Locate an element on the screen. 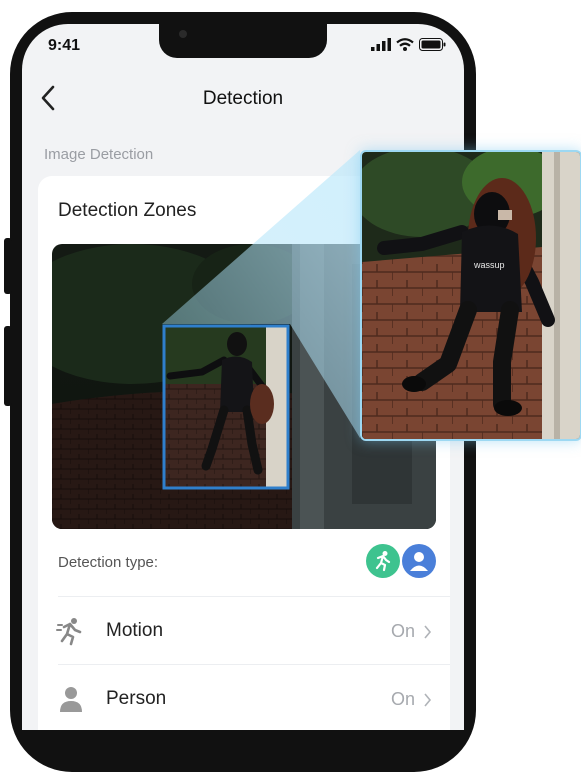 The width and height of the screenshot is (581, 772). zoomed-detection-view: wassup is located at coordinates (470, 295).